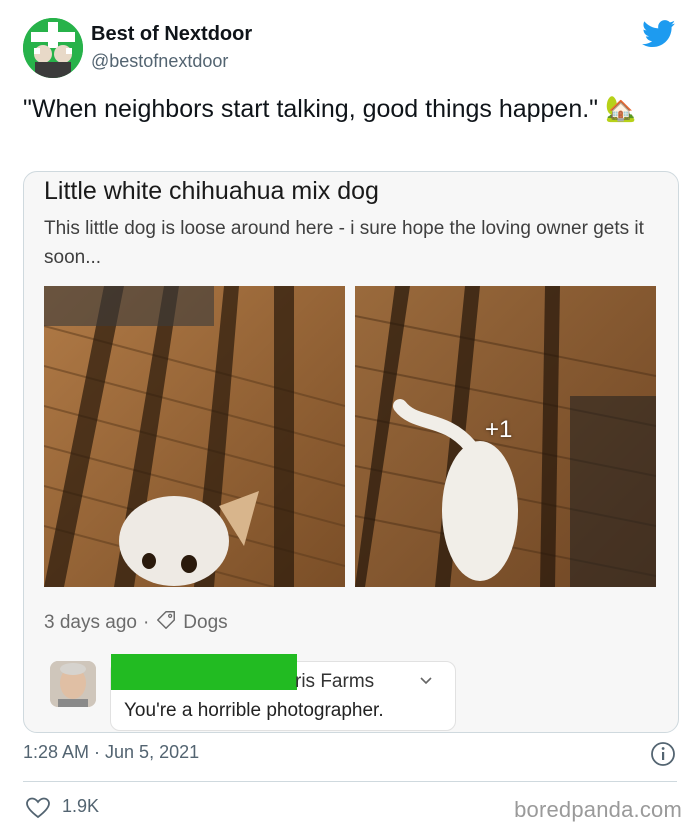  I want to click on comment-text: You're a horrible photographer., so click(254, 710).